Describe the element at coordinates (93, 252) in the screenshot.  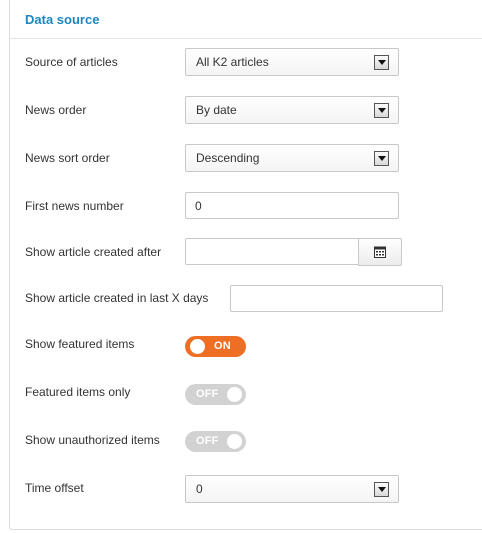
I see `created-after-label: Show article created after` at that location.